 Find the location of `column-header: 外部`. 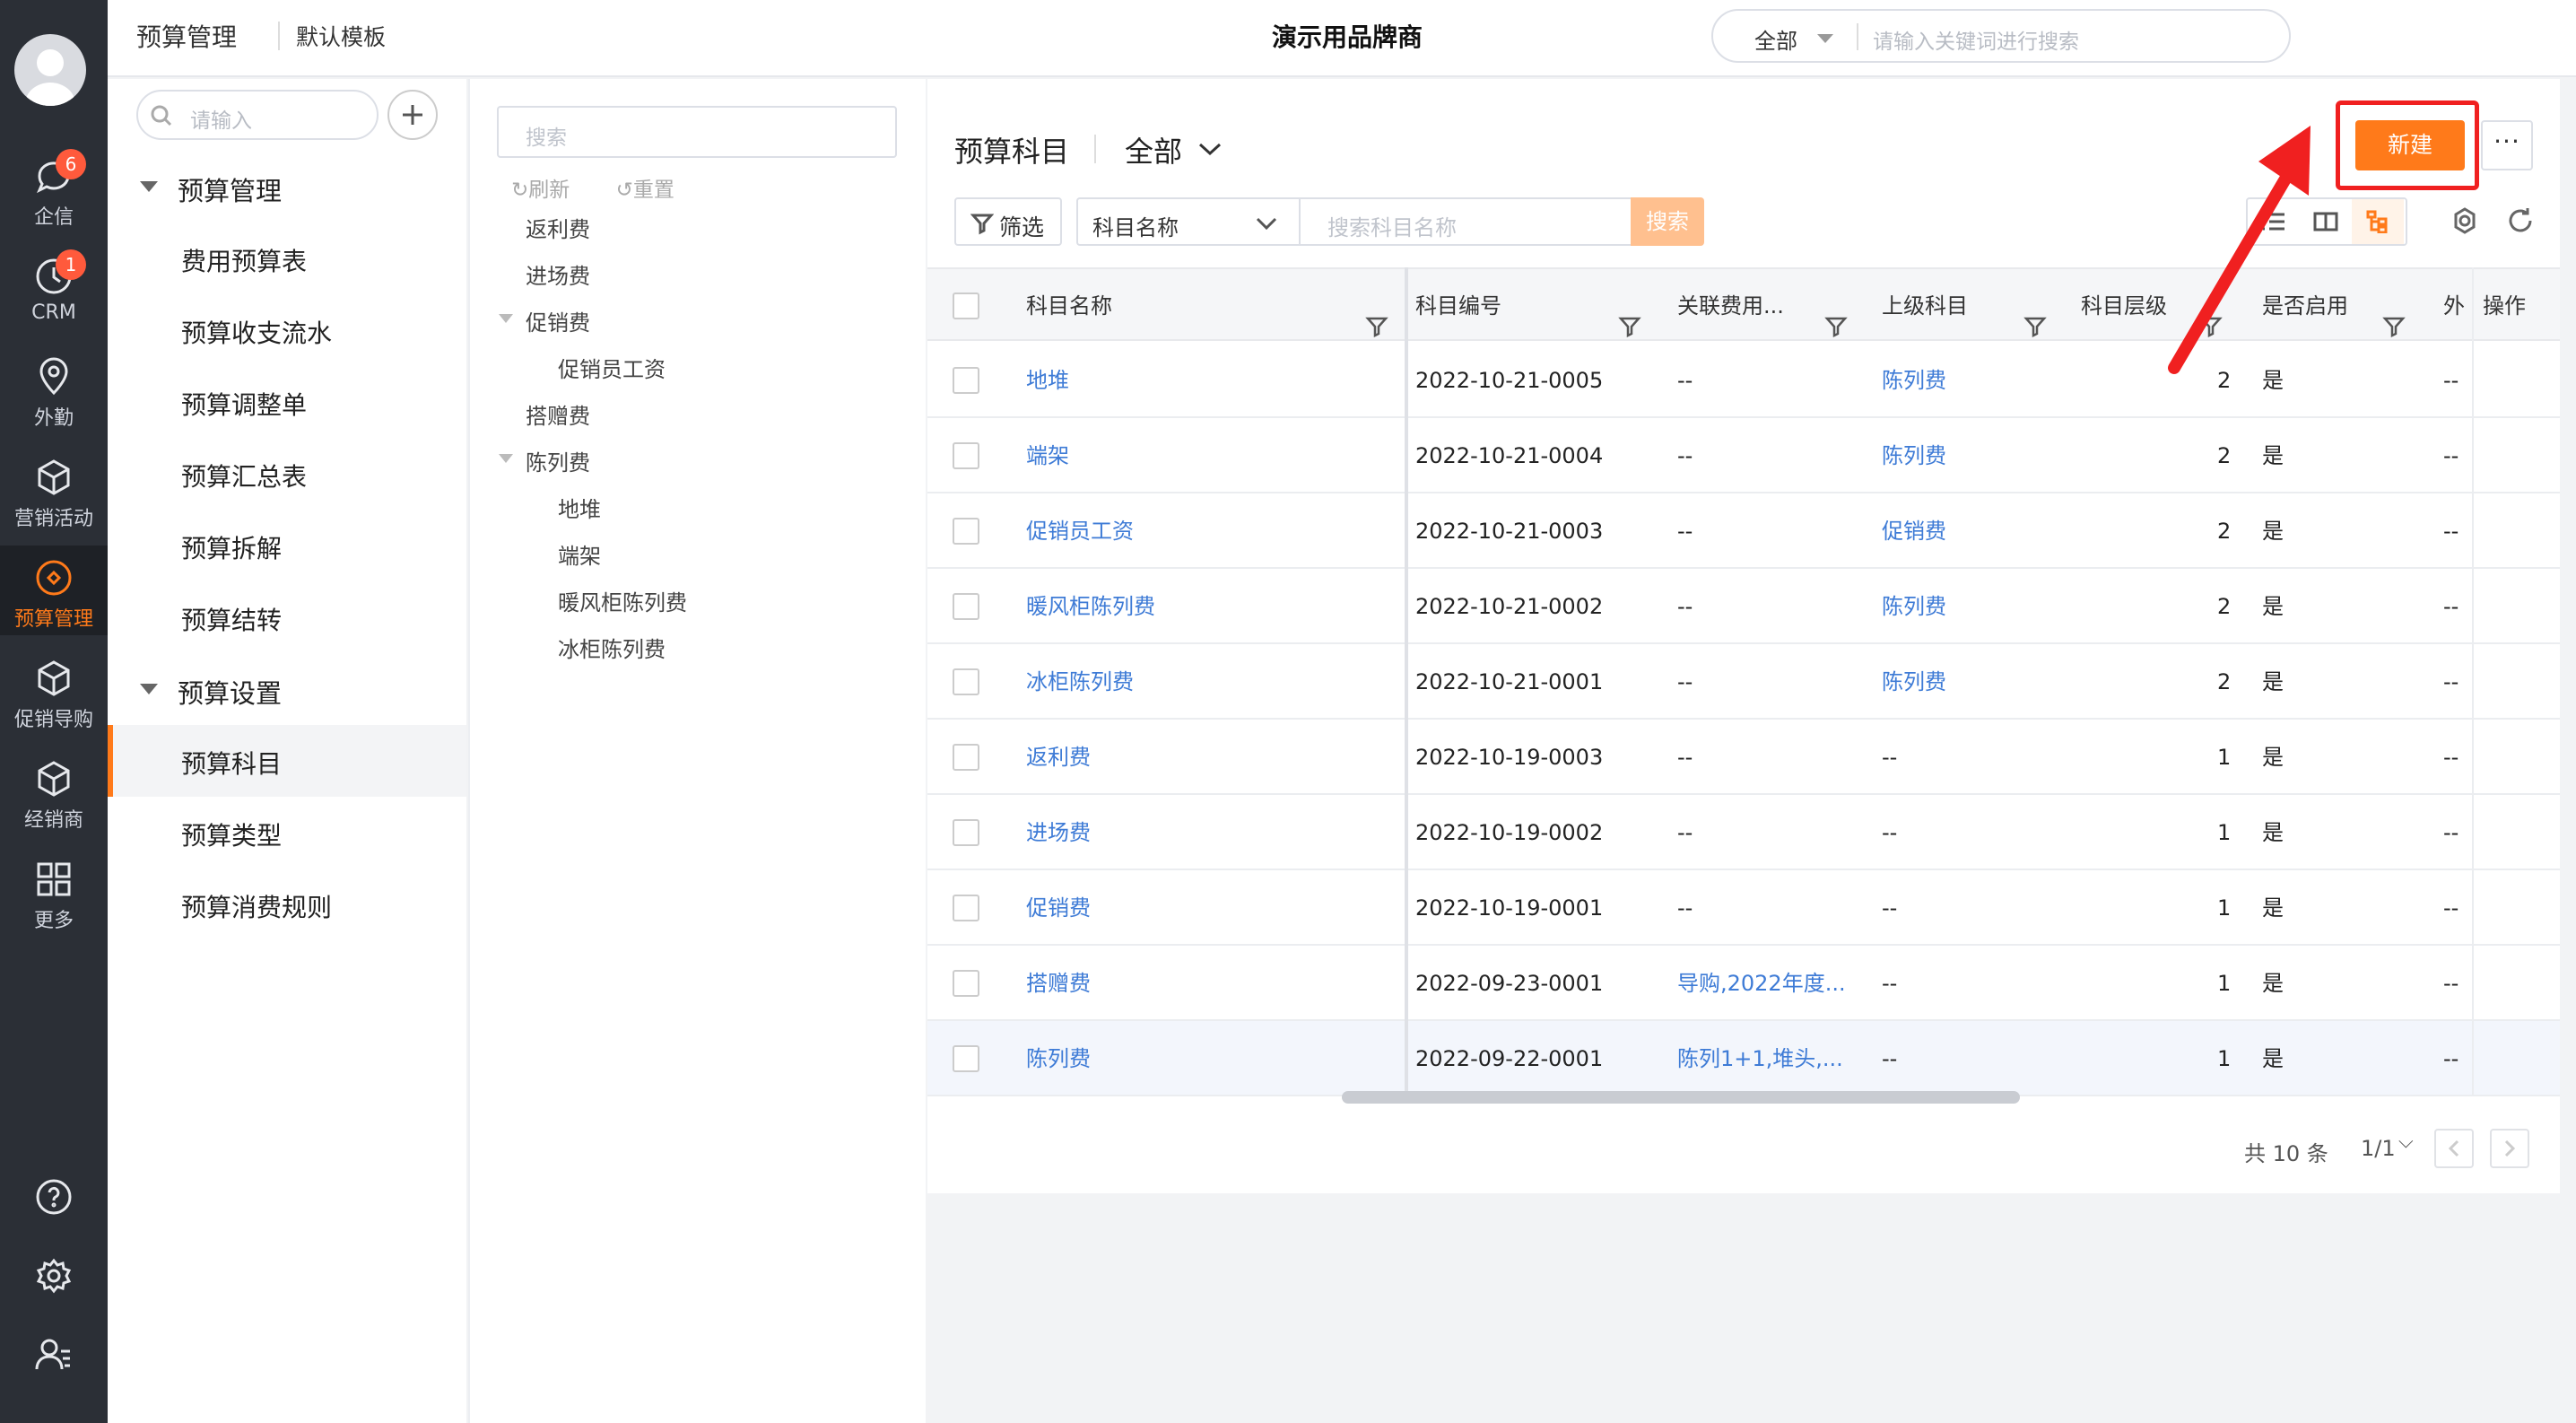

column-header: 外部 is located at coordinates (2456, 306).